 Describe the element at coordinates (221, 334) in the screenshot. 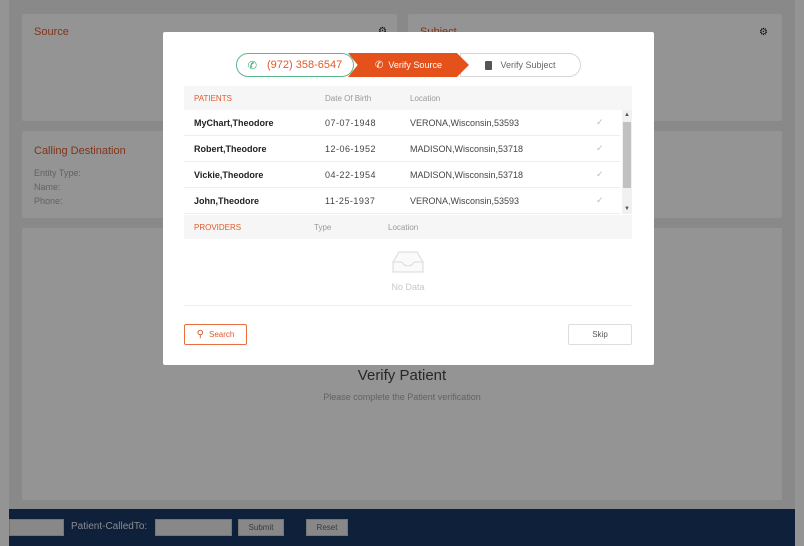

I see `search-button-label: Search` at that location.